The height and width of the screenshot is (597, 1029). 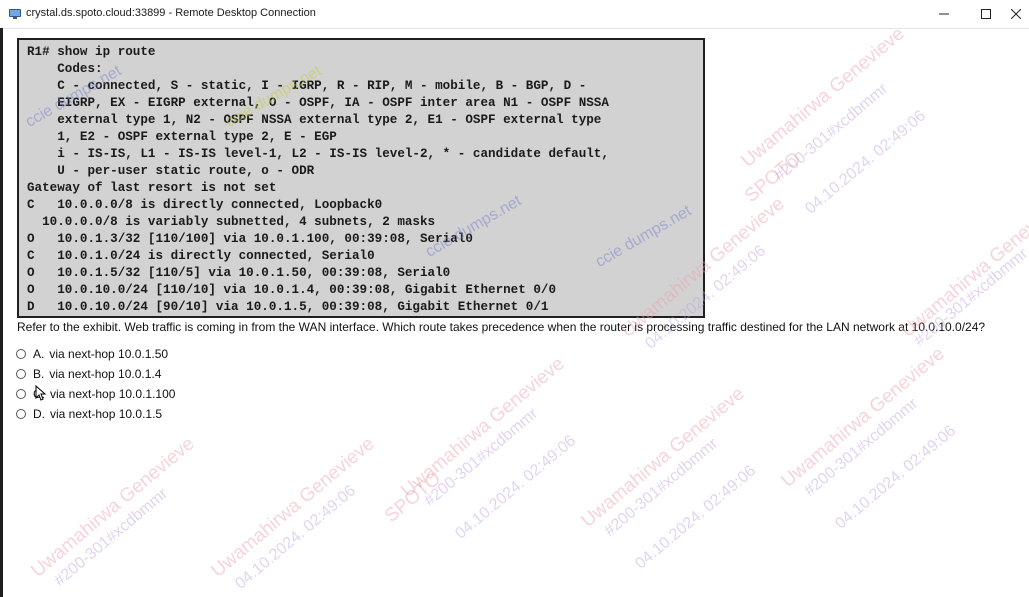 I want to click on mouse-cursor-icon, so click(x=41, y=393).